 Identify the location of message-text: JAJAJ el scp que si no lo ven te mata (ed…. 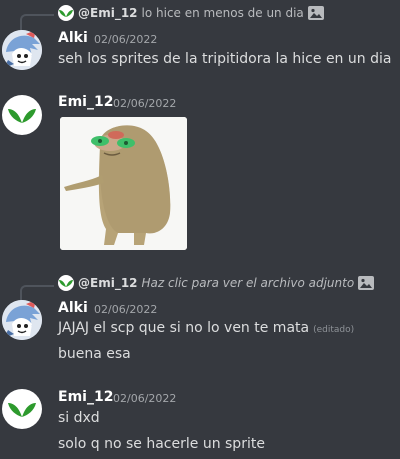
(206, 328).